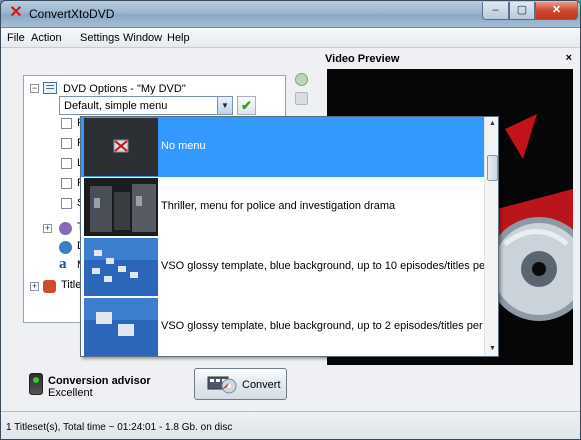 The width and height of the screenshot is (581, 440). I want to click on video-preview-title: Video Preview, so click(362, 59).